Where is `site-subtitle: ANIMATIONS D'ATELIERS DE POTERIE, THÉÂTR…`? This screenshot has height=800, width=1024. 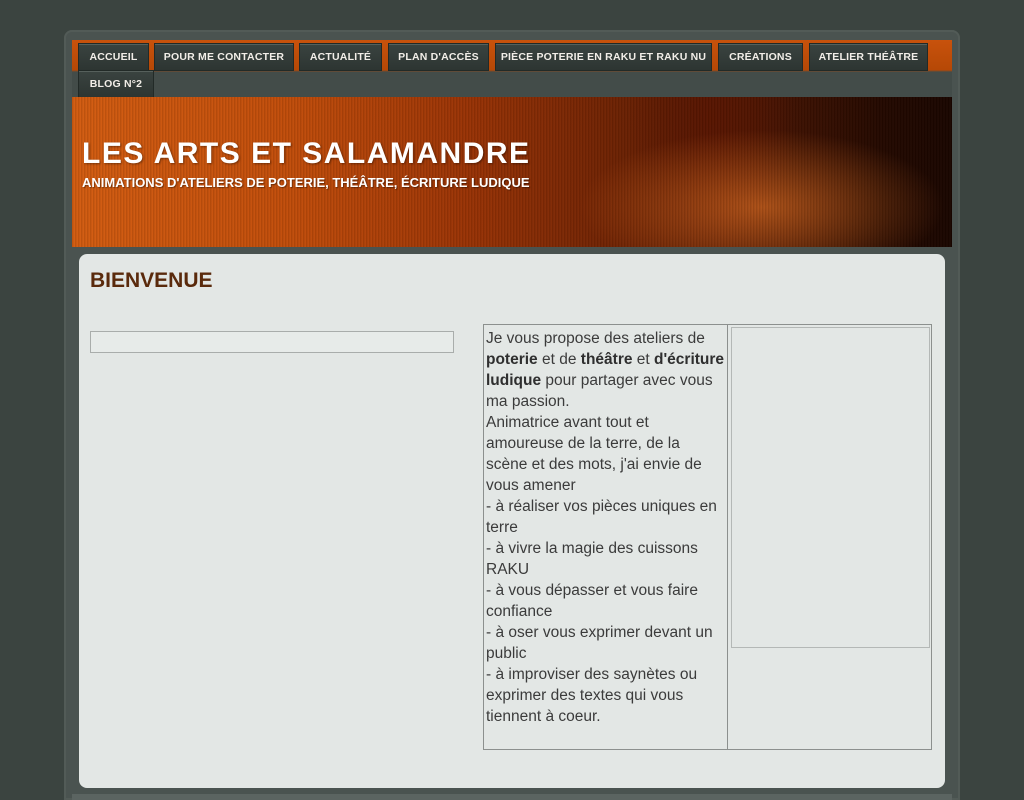 site-subtitle: ANIMATIONS D'ATELIERS DE POTERIE, THÉÂTR… is located at coordinates (306, 182).